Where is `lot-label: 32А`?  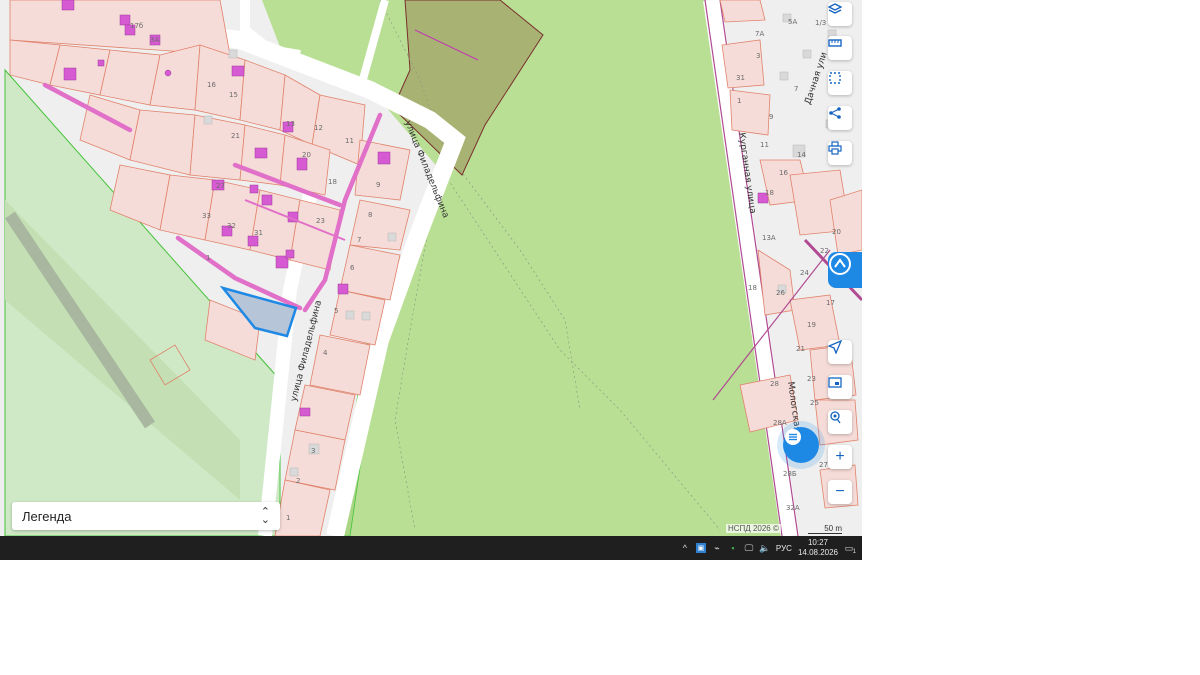 lot-label: 32А is located at coordinates (793, 508).